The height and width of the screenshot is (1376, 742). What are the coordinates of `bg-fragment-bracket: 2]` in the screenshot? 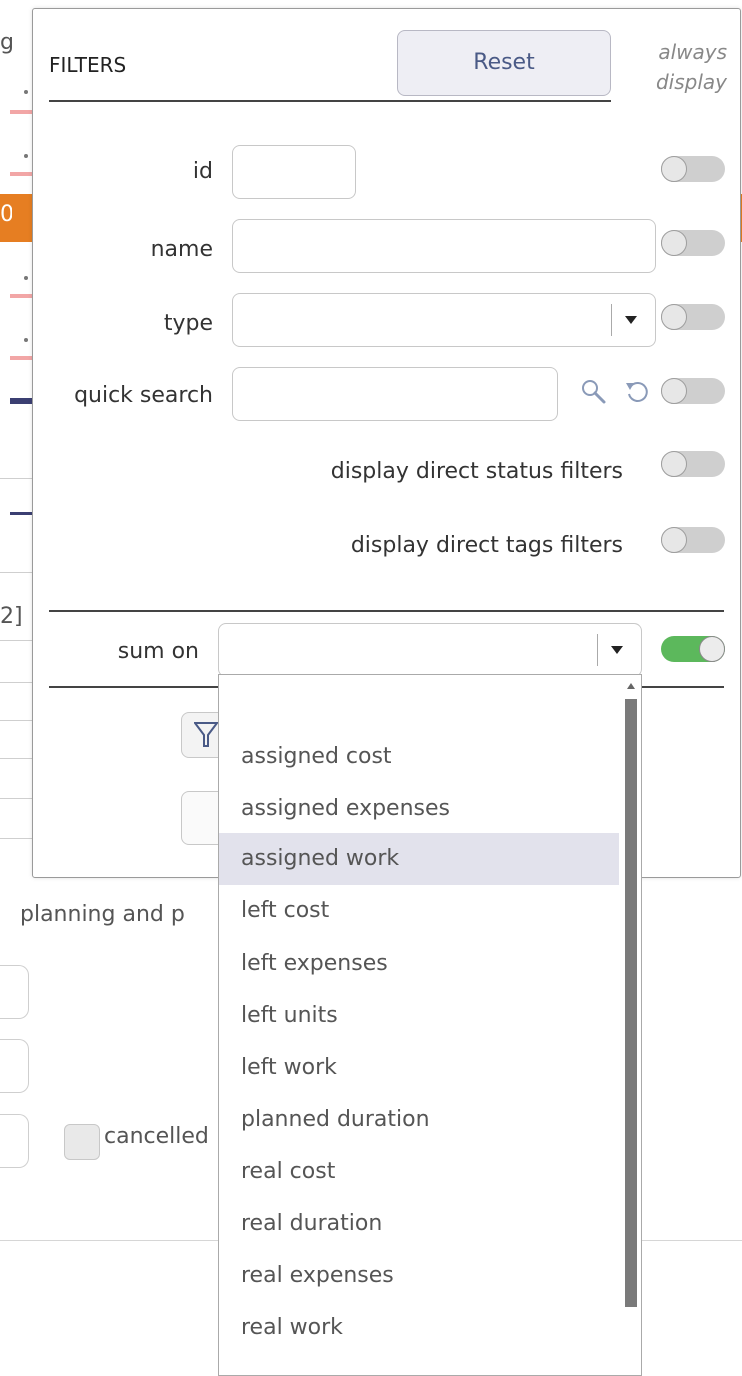 It's located at (11, 616).